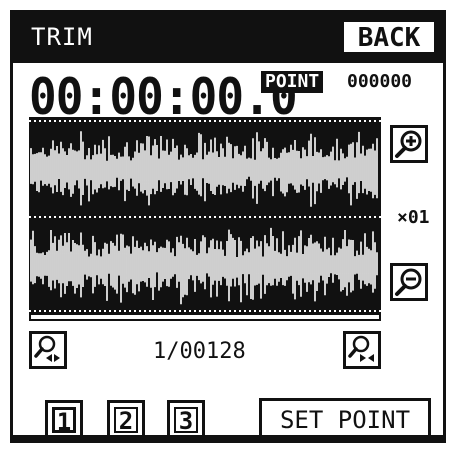 The width and height of the screenshot is (457, 453). What do you see at coordinates (228, 437) in the screenshot?
I see `bottom-border` at bounding box center [228, 437].